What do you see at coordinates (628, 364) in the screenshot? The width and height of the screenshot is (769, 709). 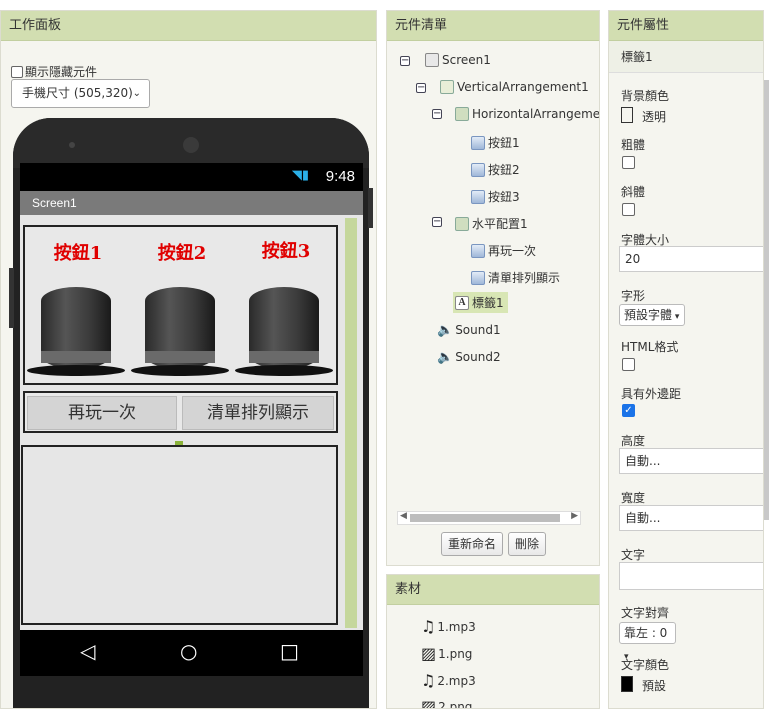 I see `html-format-checkbox` at bounding box center [628, 364].